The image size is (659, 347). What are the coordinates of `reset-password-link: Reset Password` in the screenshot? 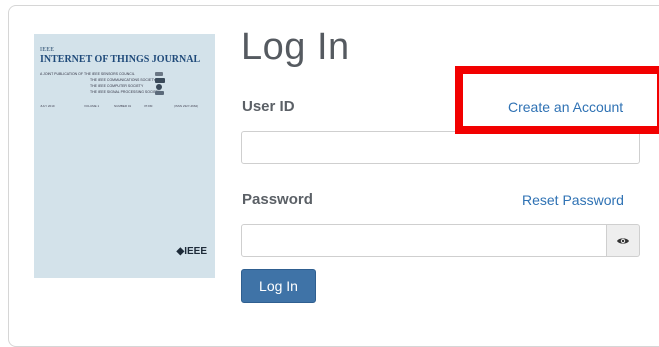 It's located at (573, 200).